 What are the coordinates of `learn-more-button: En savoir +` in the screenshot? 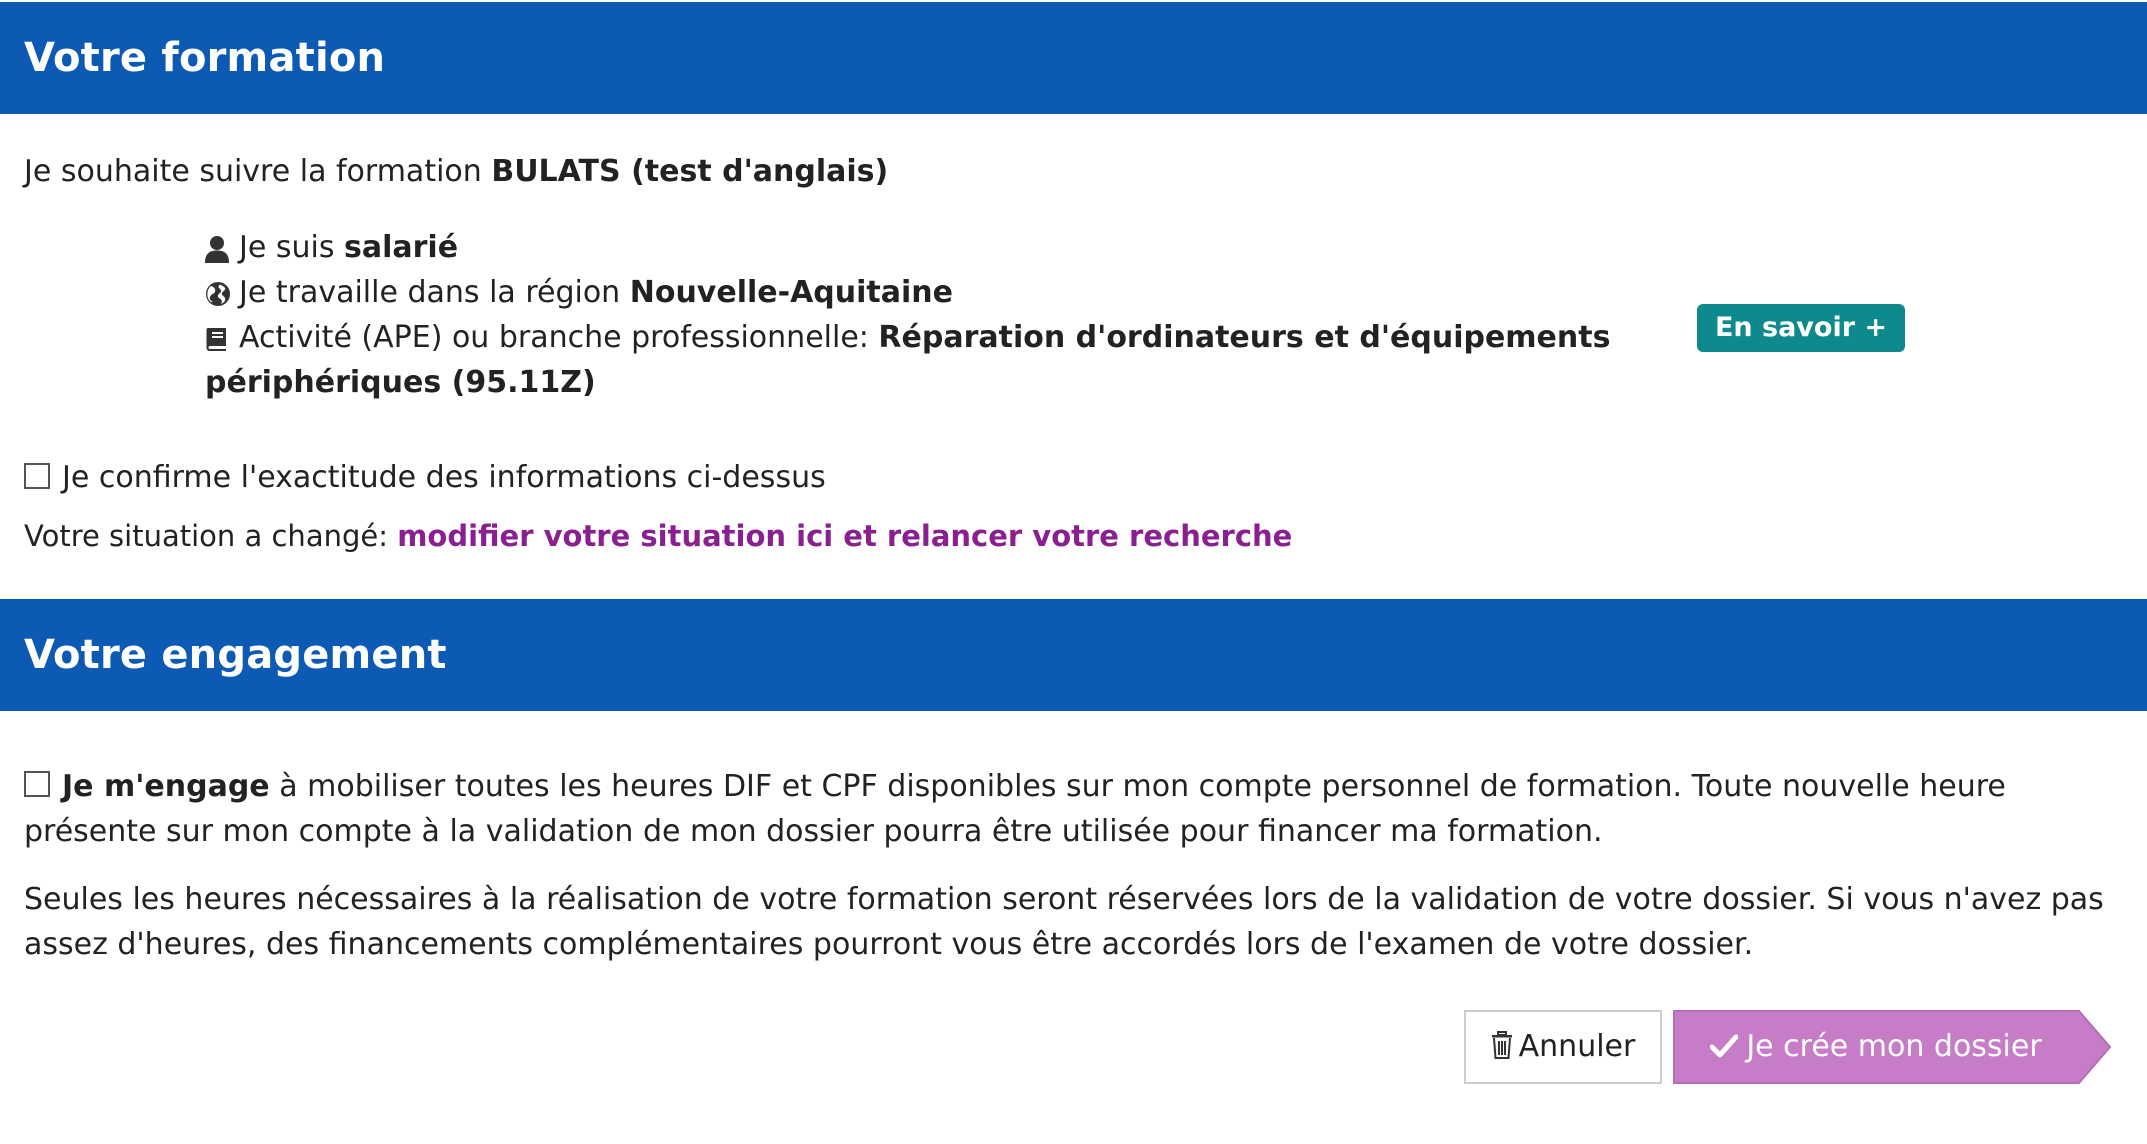 It's located at (1801, 328).